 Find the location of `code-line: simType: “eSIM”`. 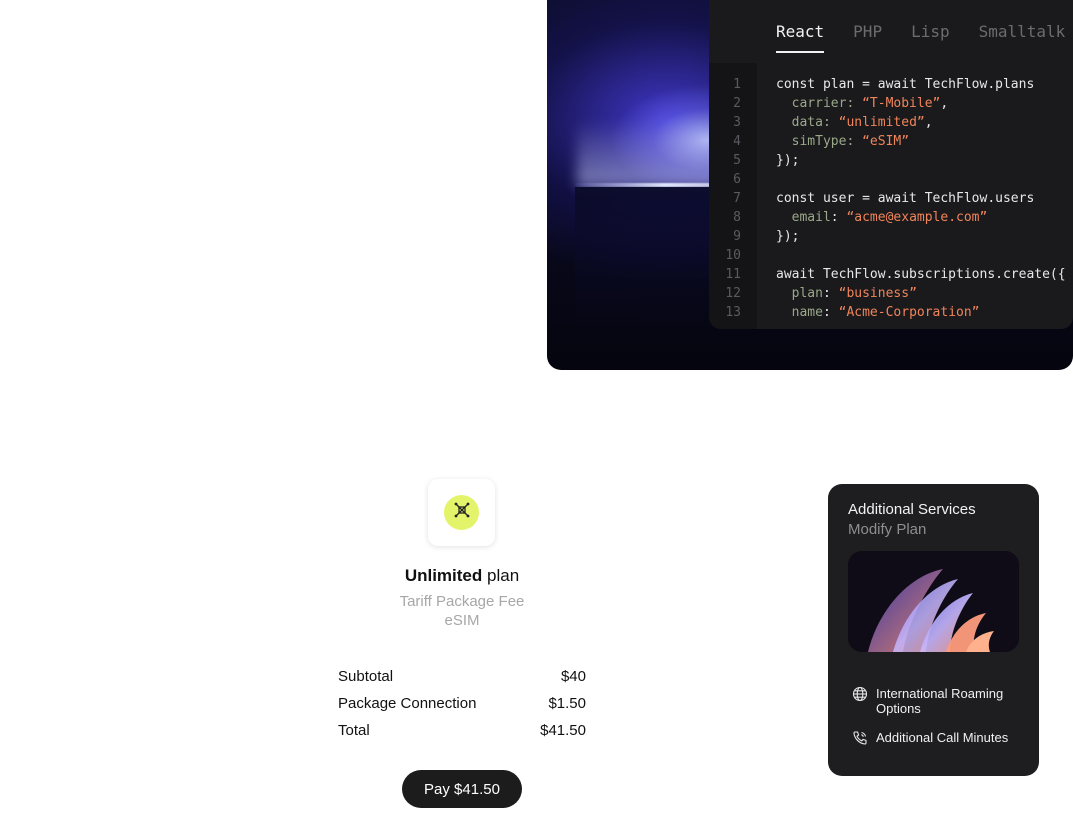

code-line: simType: “eSIM” is located at coordinates (921, 141).